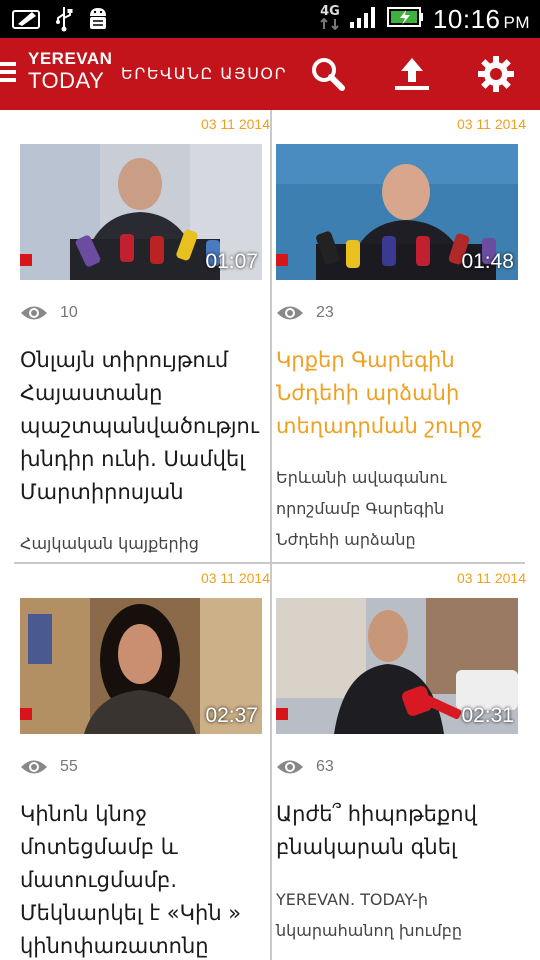 The image size is (540, 960). Describe the element at coordinates (397, 212) in the screenshot. I see `video-thumbnail: 01:48` at that location.